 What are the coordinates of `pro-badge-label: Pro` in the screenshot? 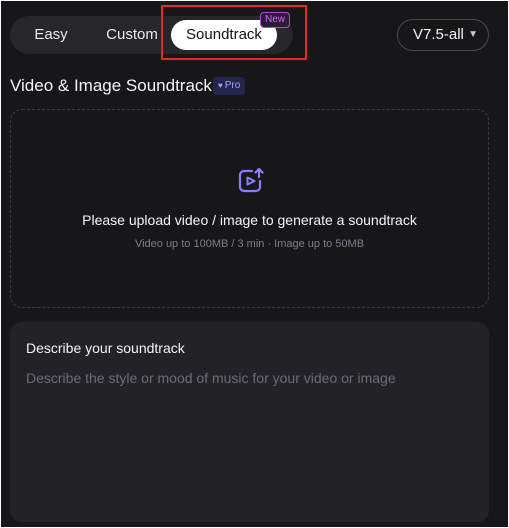 It's located at (232, 85).